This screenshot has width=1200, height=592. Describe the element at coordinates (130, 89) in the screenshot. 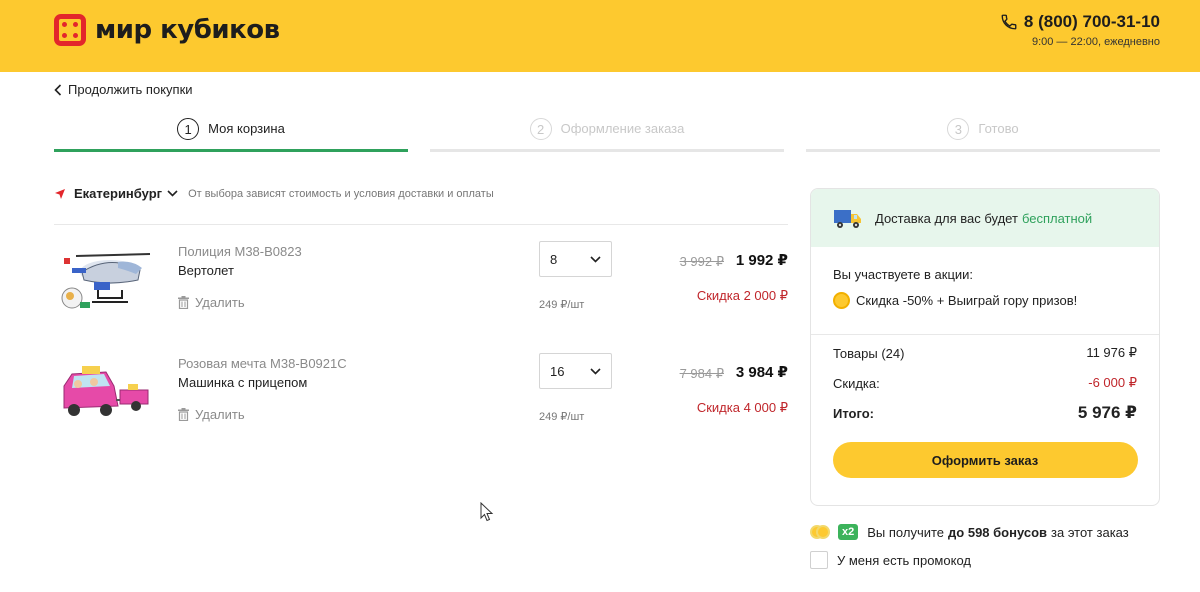

I see `continue-shopping-label: Продолжить покупки` at that location.